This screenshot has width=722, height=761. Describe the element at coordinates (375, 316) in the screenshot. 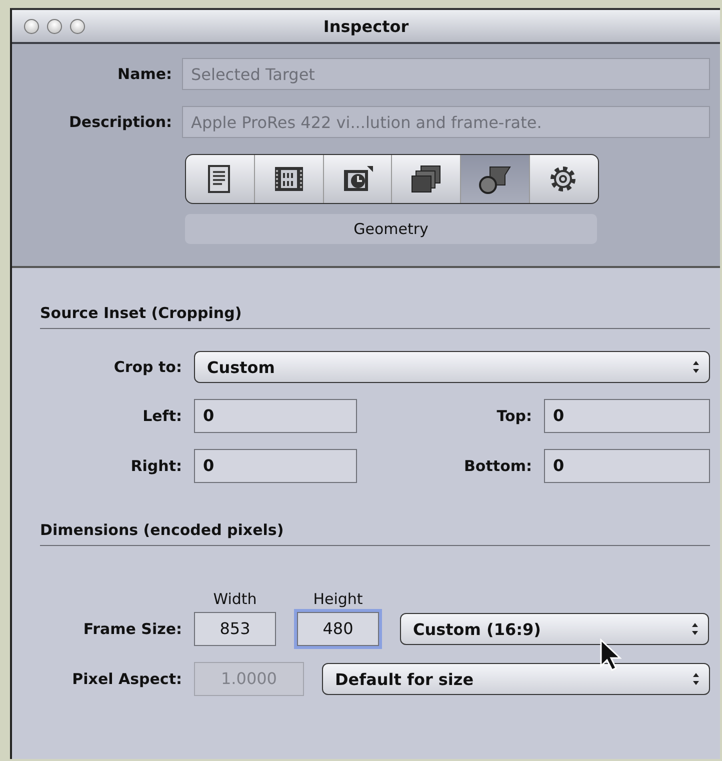

I see `section-heading: Source Inset (Cropping)` at that location.